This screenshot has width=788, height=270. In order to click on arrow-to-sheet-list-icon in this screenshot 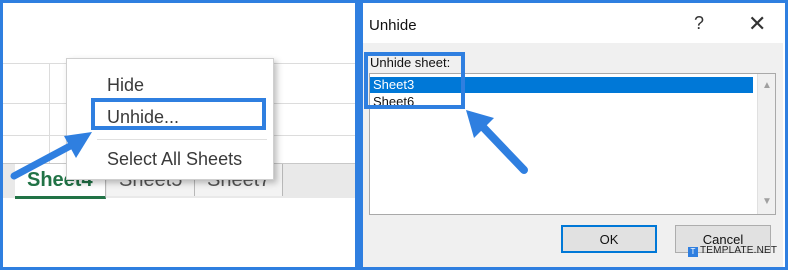, I will do `click(497, 142)`.